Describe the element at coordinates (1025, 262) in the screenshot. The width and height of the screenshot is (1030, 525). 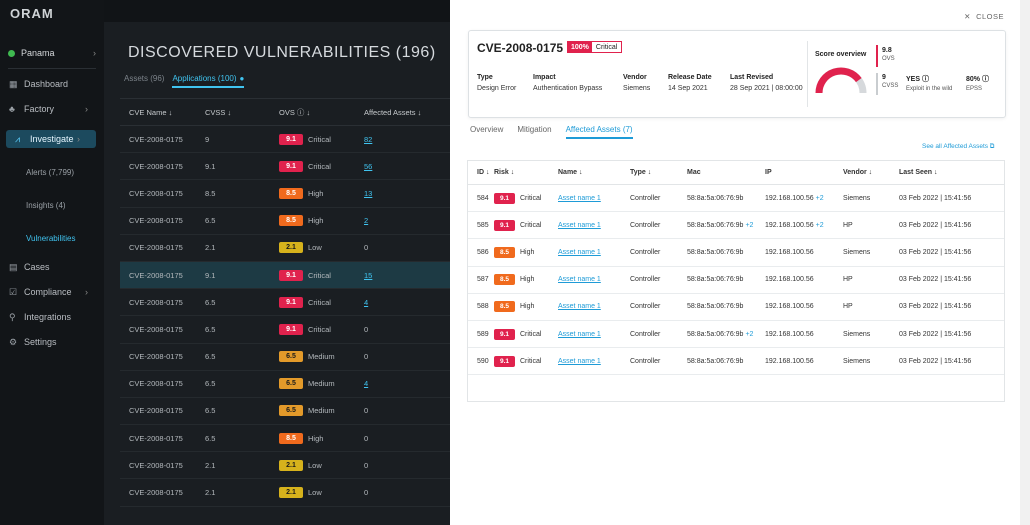
I see `scrollbar` at that location.